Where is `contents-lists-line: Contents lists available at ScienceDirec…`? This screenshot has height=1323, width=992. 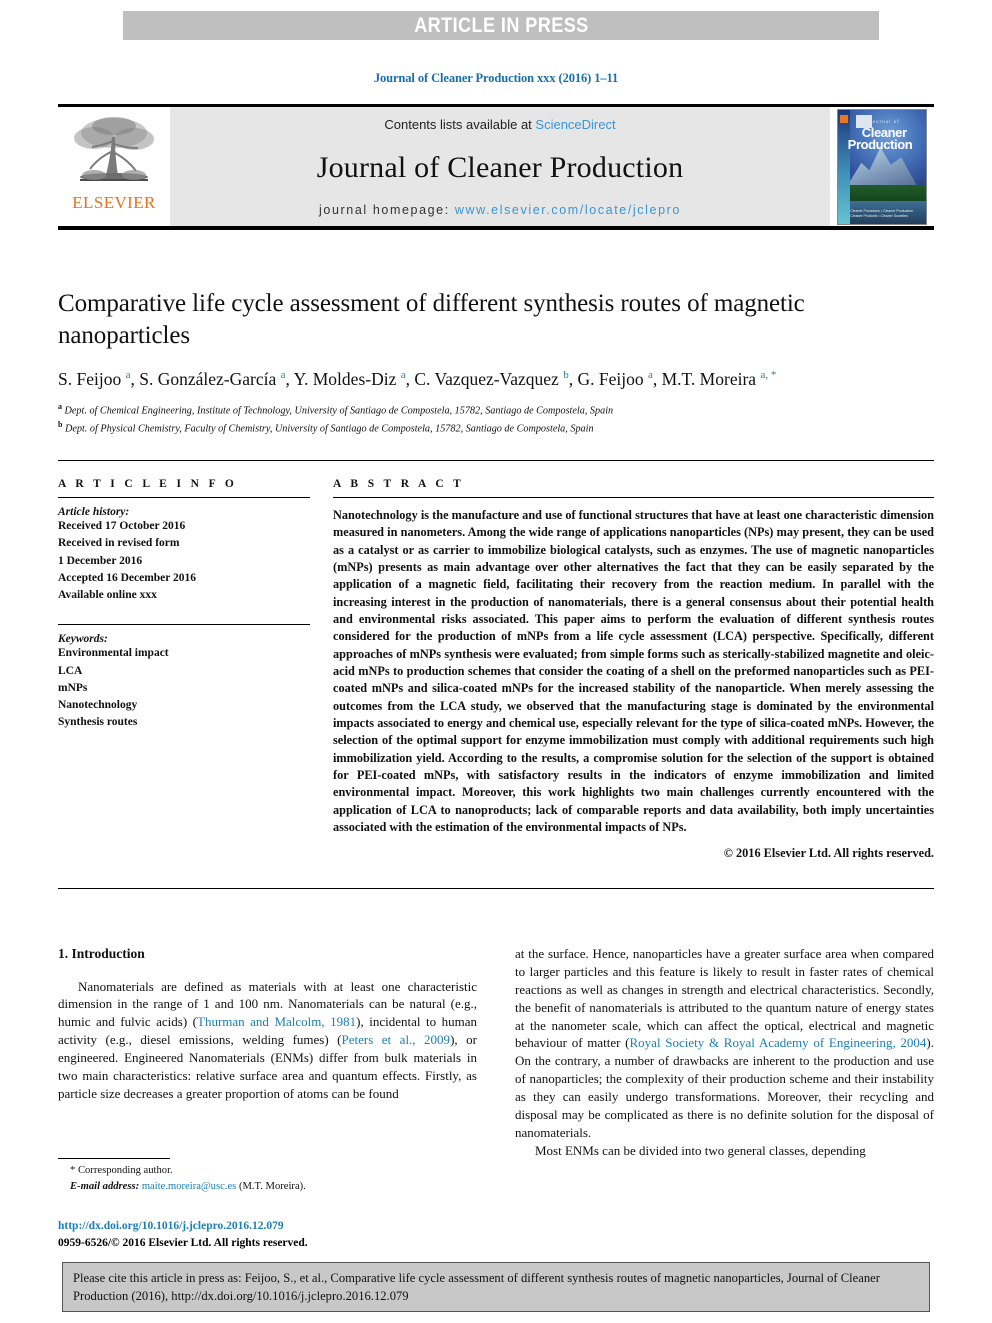
contents-lists-line: Contents lists available at ScienceDirec… is located at coordinates (499, 124).